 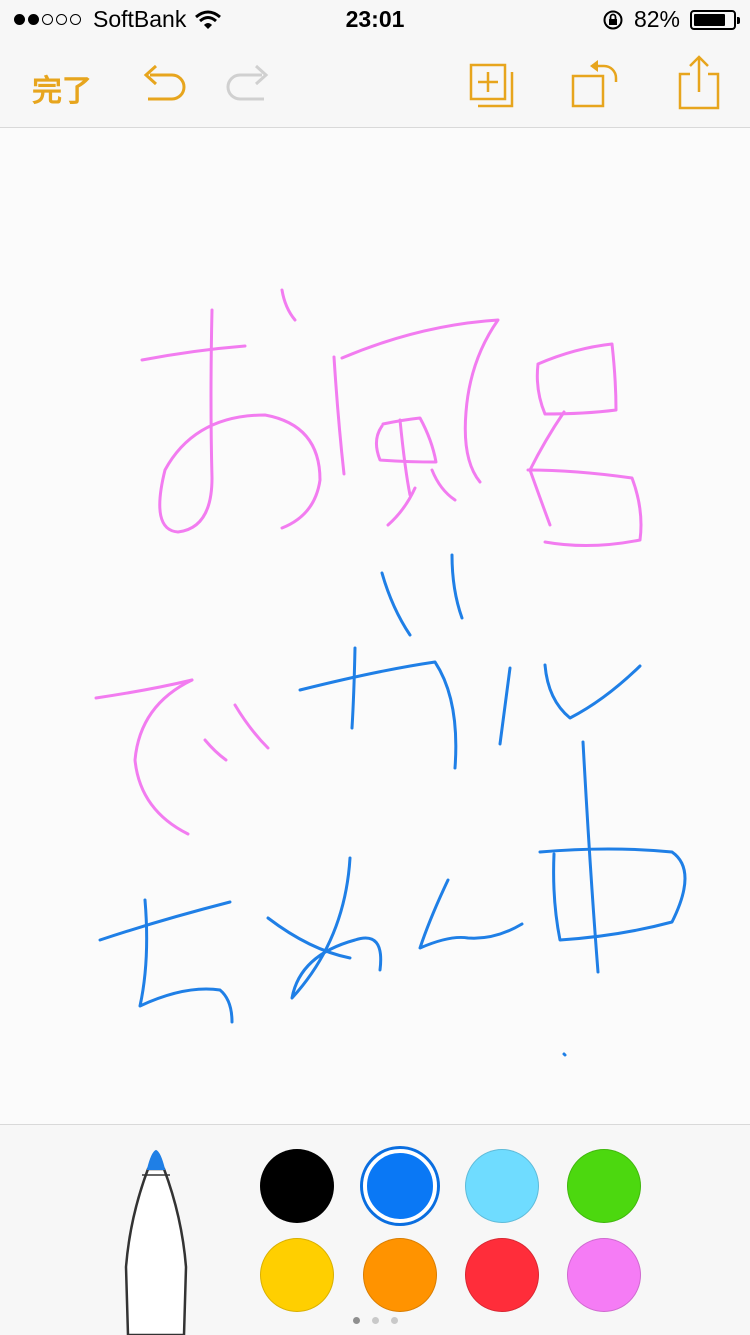 I want to click on rotation-lock-icon, so click(x=613, y=19).